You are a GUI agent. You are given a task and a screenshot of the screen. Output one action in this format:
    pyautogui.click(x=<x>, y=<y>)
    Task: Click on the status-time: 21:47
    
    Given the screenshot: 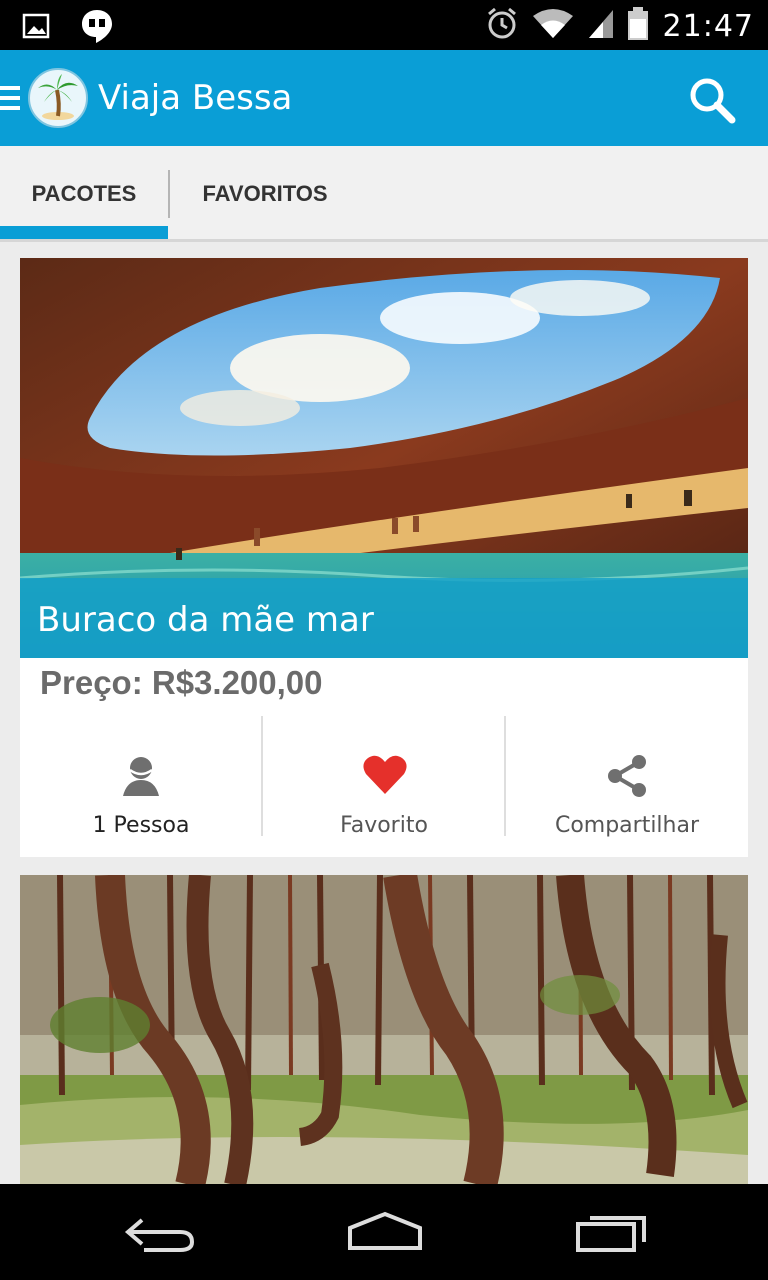 What is the action you would take?
    pyautogui.click(x=708, y=26)
    